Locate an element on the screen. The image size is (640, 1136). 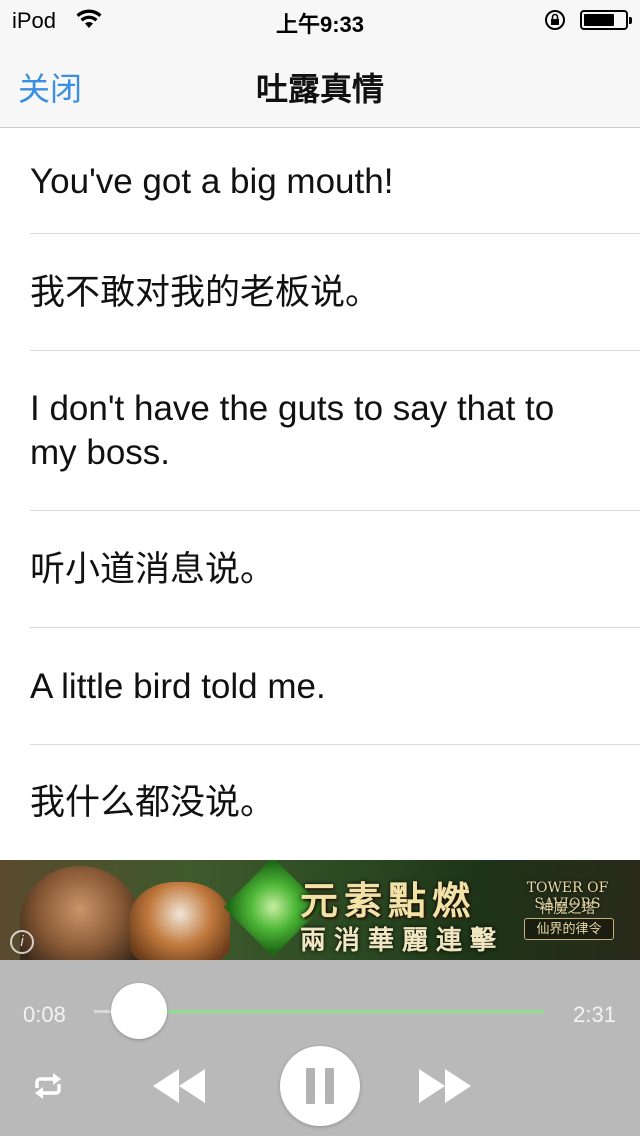
status-bar: iPod 上午9:33 is located at coordinates (320, 20).